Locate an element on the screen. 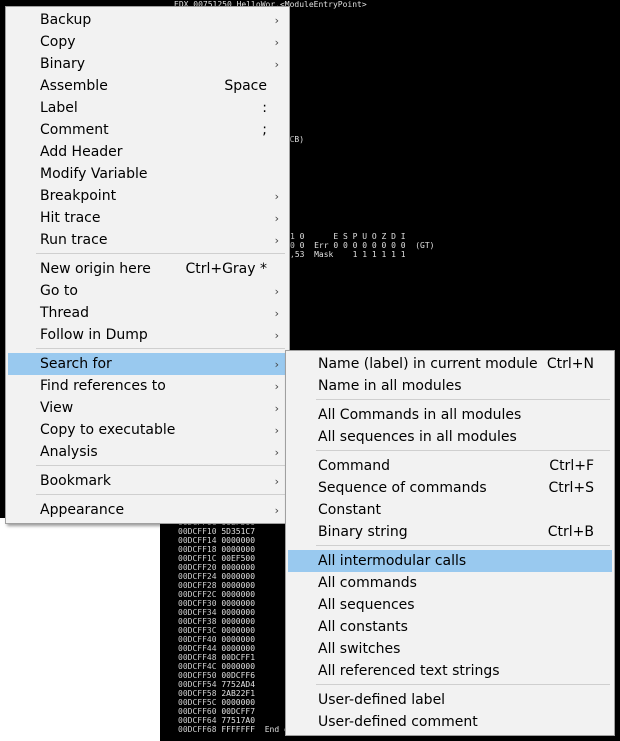 The height and width of the screenshot is (741, 620). menu-item-shortcut: Ctrl+Gray * is located at coordinates (226, 269).